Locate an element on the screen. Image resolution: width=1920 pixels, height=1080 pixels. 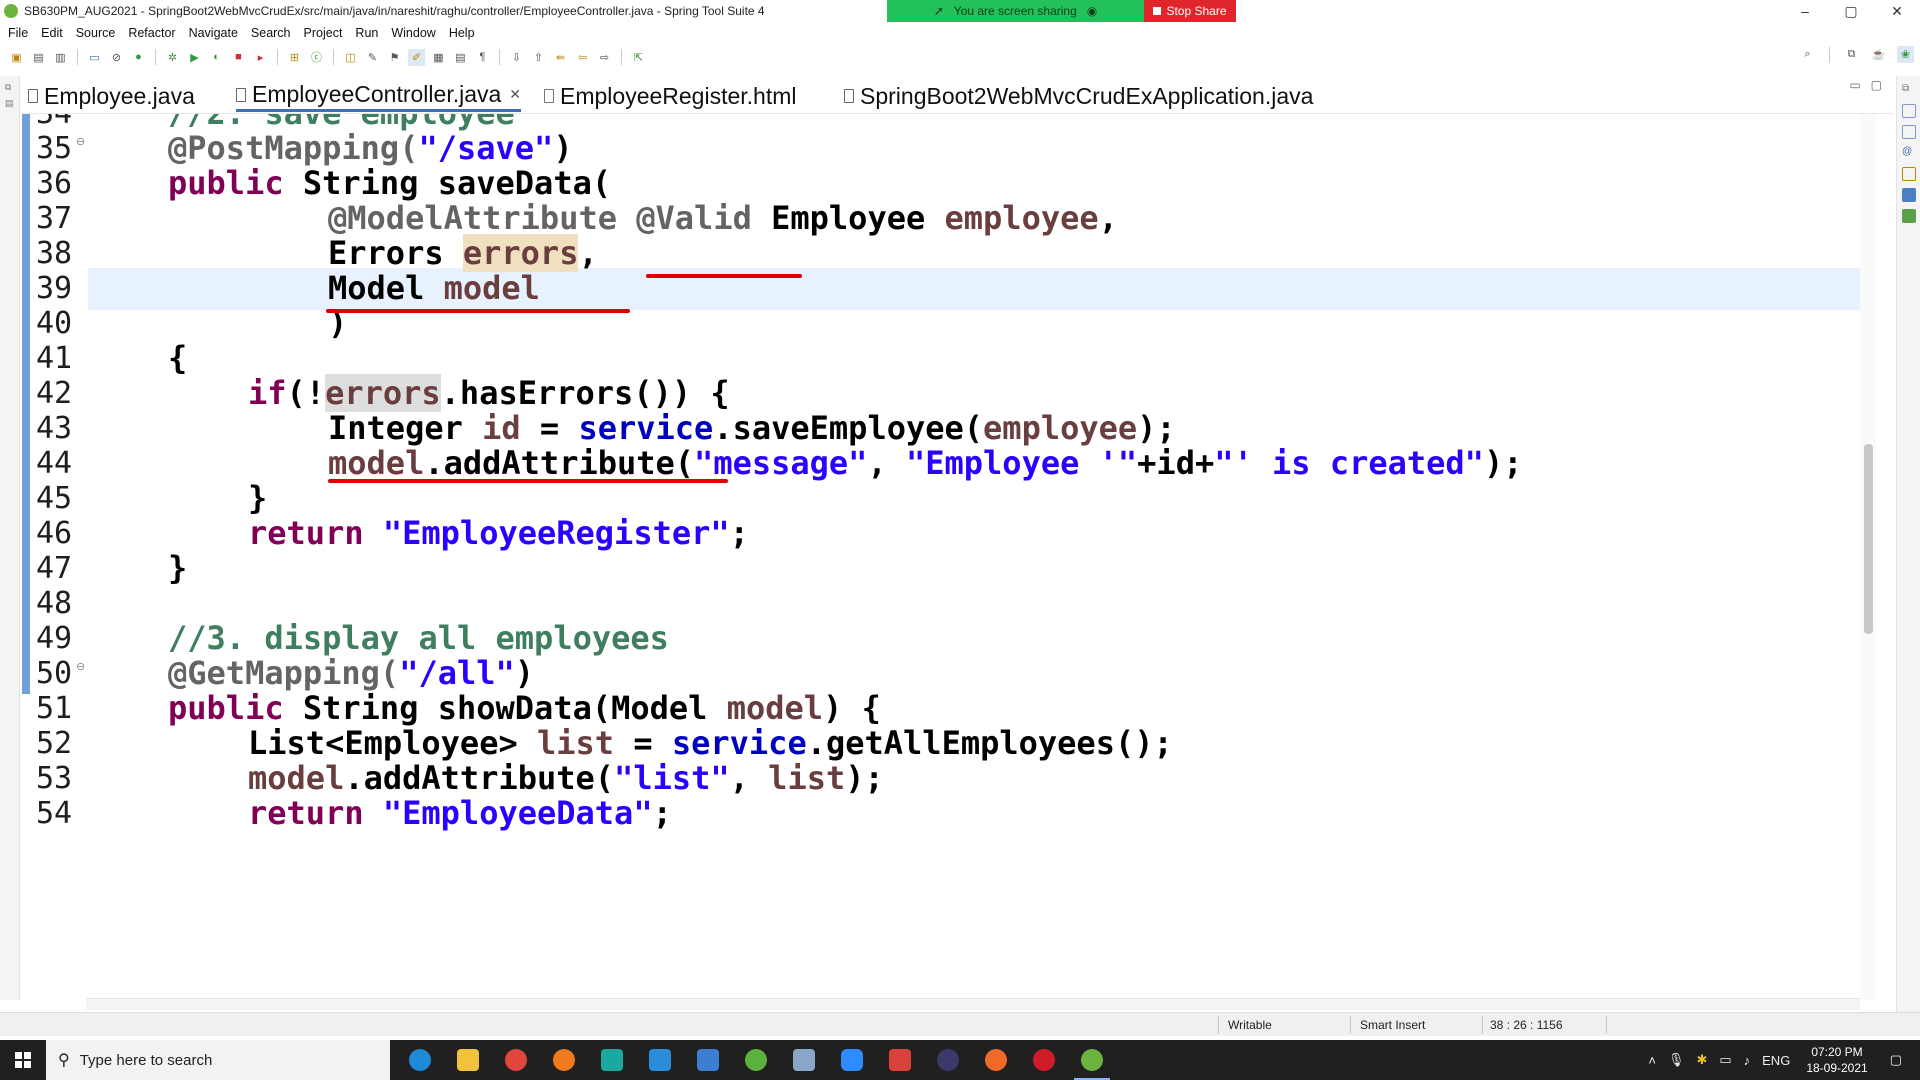
next-annotation-icon: ⇩ is located at coordinates (516, 57).